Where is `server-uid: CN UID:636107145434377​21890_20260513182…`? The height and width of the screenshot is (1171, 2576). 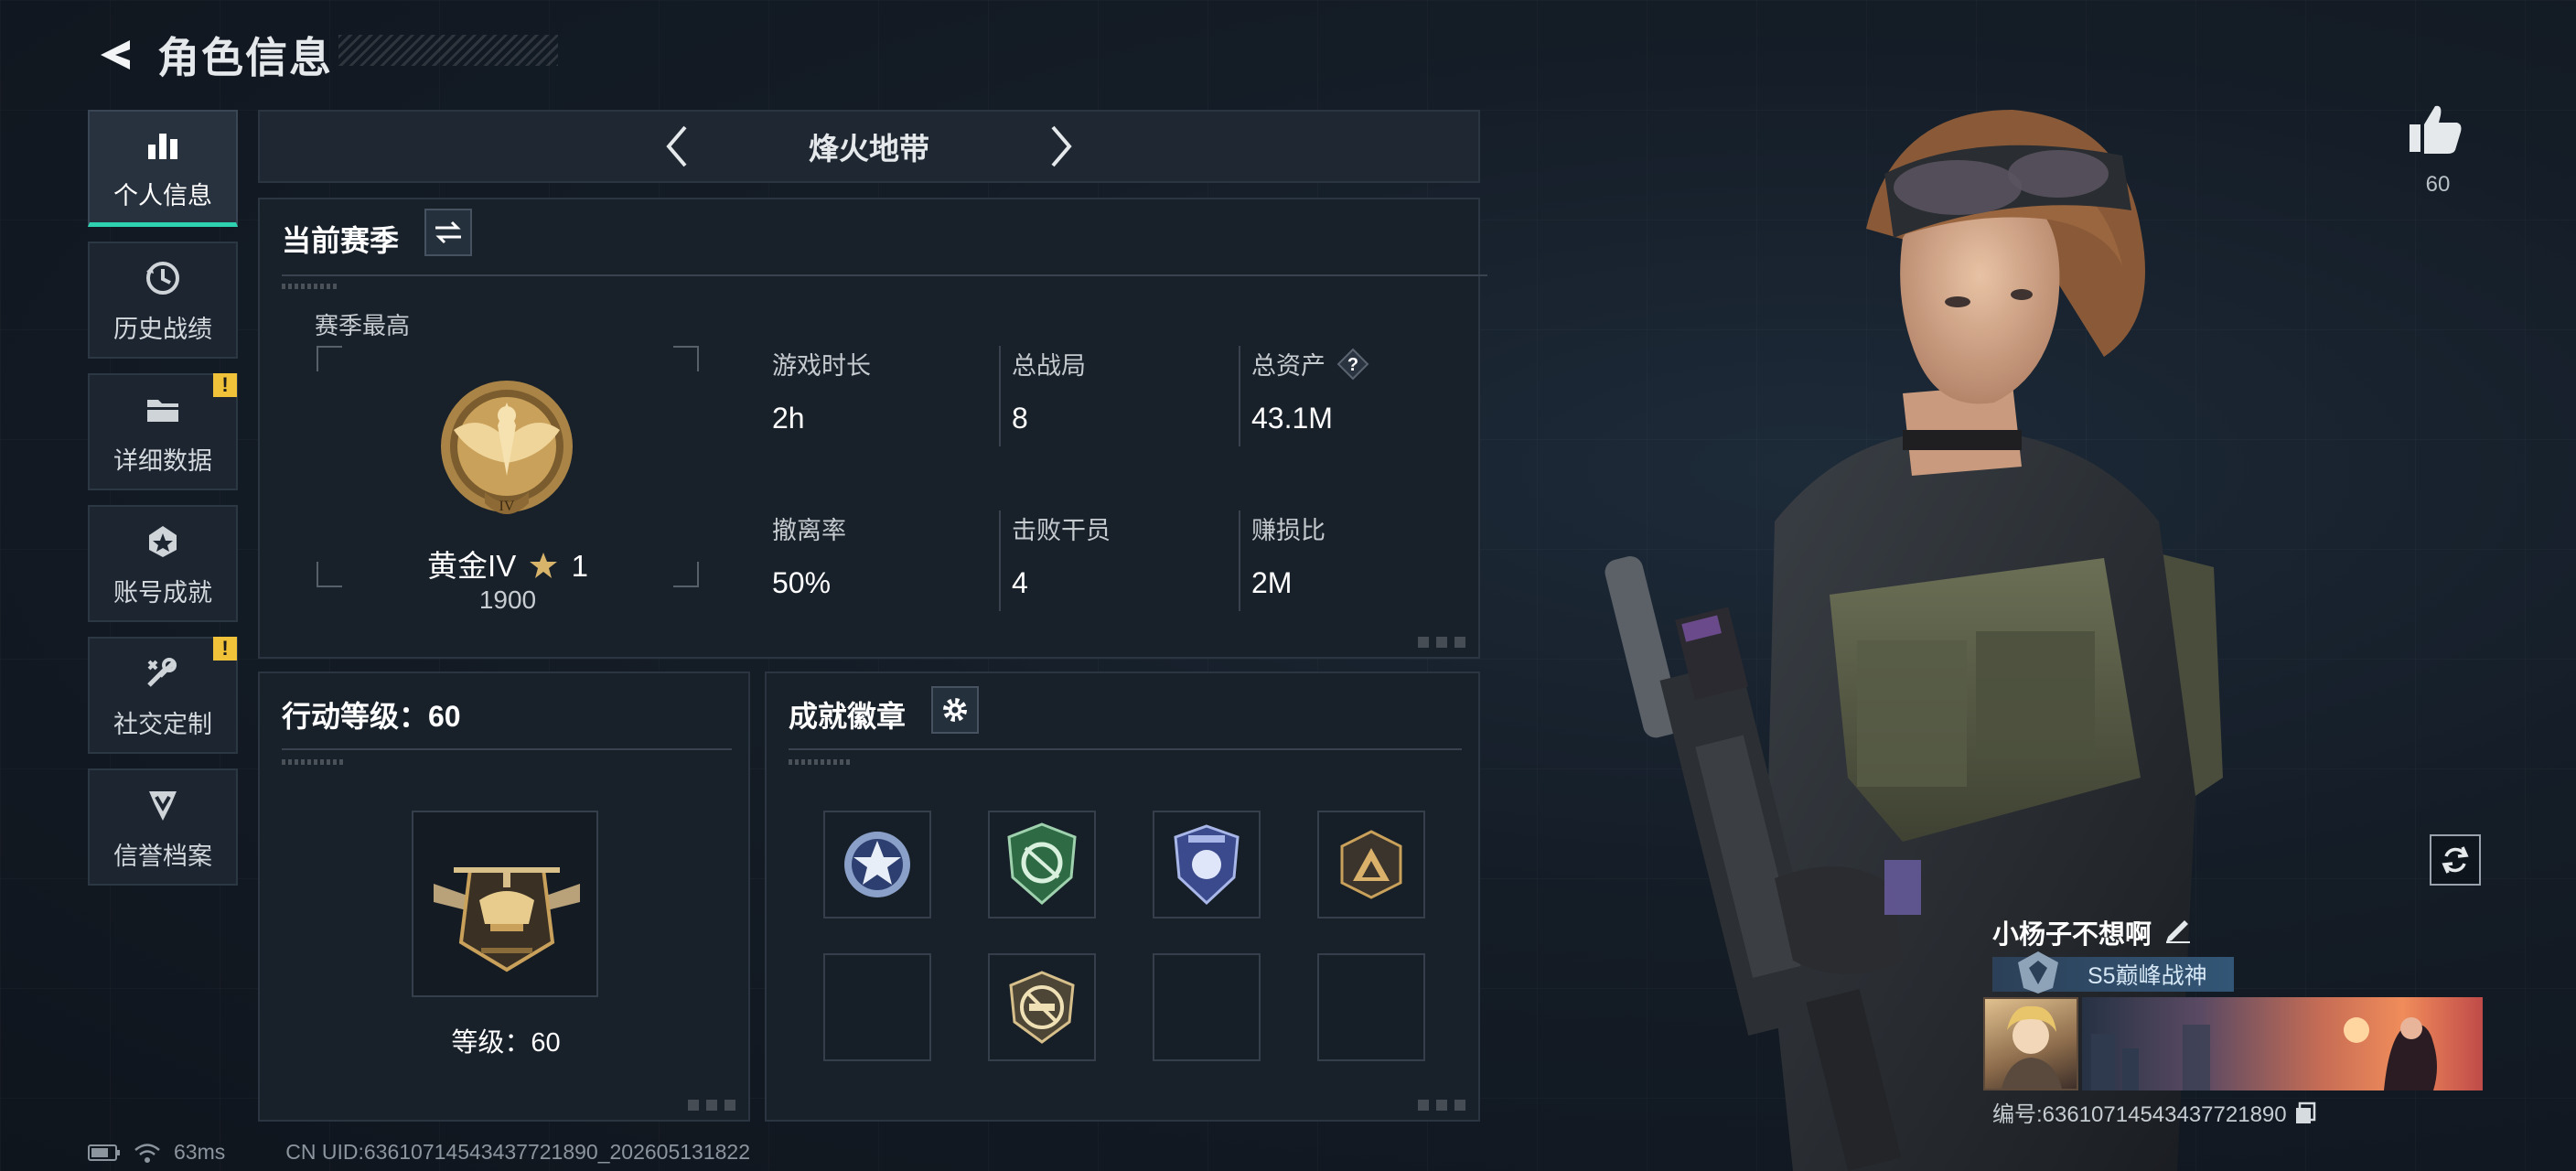 server-uid: CN UID:636107145434377​21890_20260513182… is located at coordinates (518, 1152).